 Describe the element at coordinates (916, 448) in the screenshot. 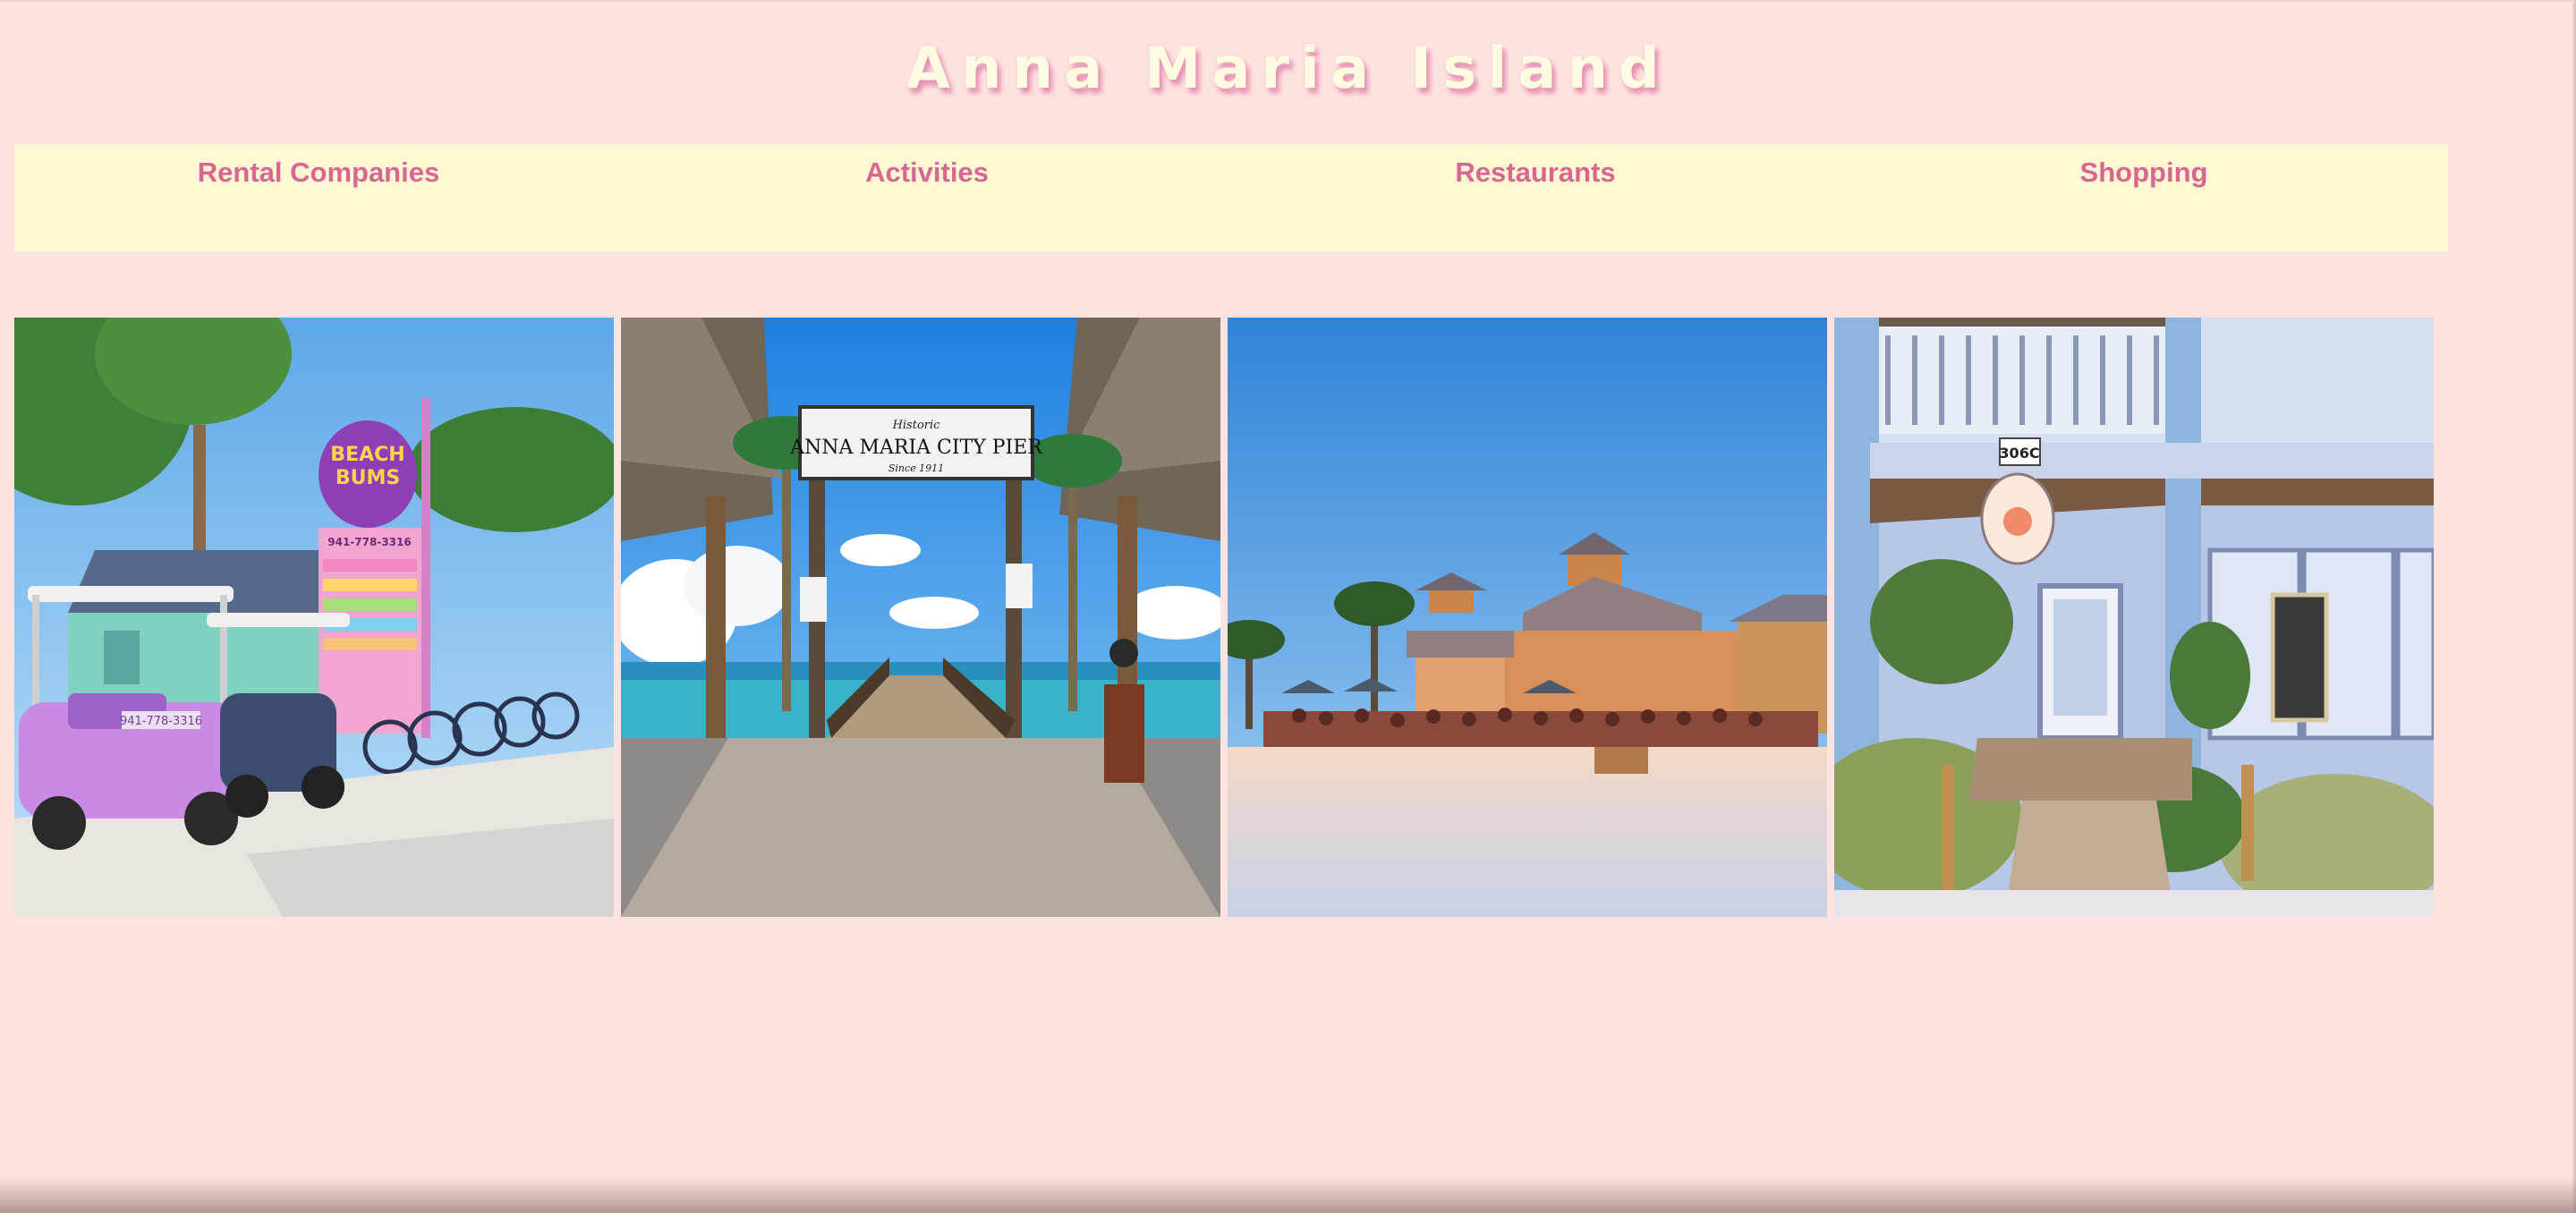

I see `pier-sign-title: ANNA MARIA CITY PIER` at that location.